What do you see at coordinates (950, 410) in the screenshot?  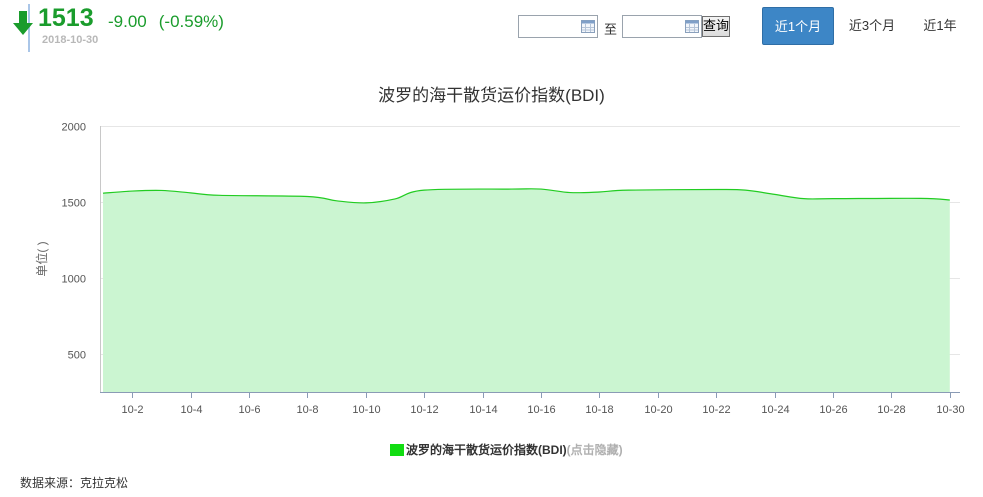 I see `x-tick-label: 10-30` at bounding box center [950, 410].